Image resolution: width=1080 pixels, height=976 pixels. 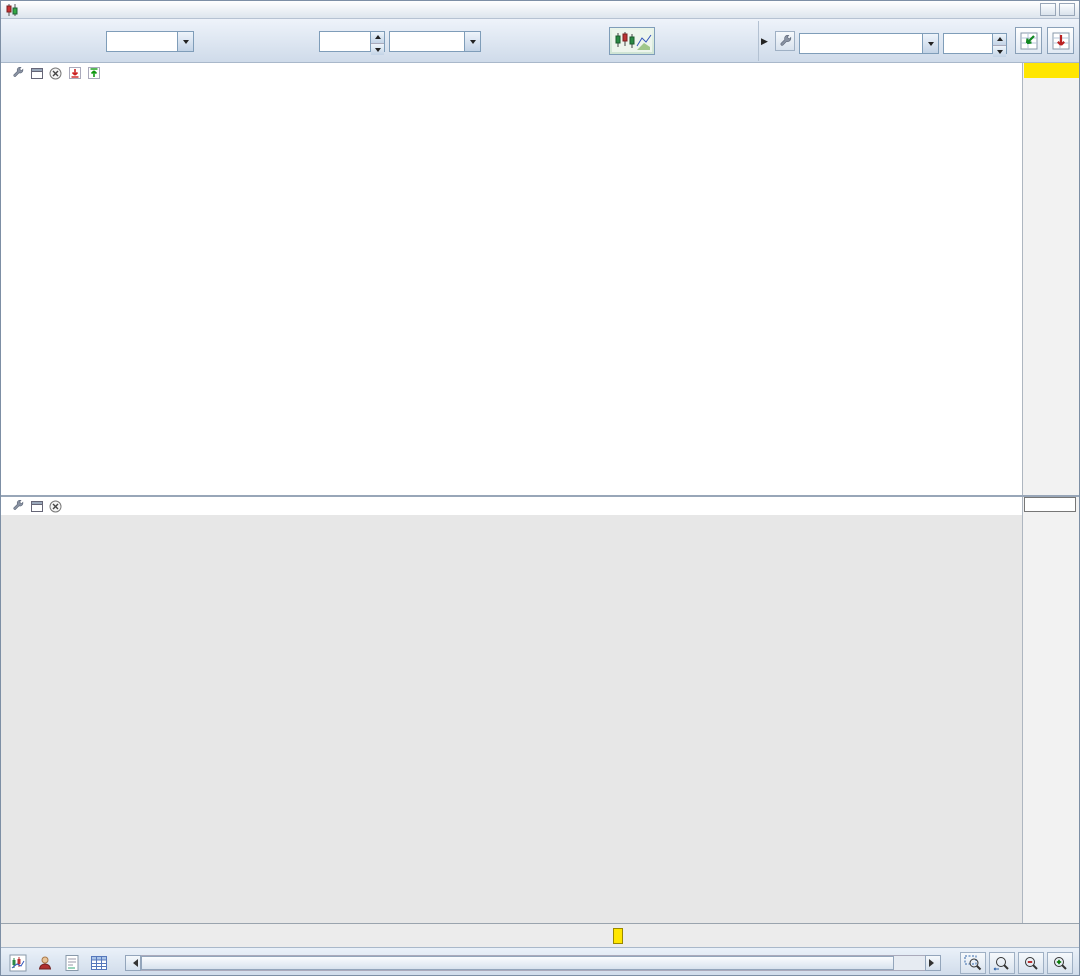 I want to click on document-icon, so click(x=72, y=962).